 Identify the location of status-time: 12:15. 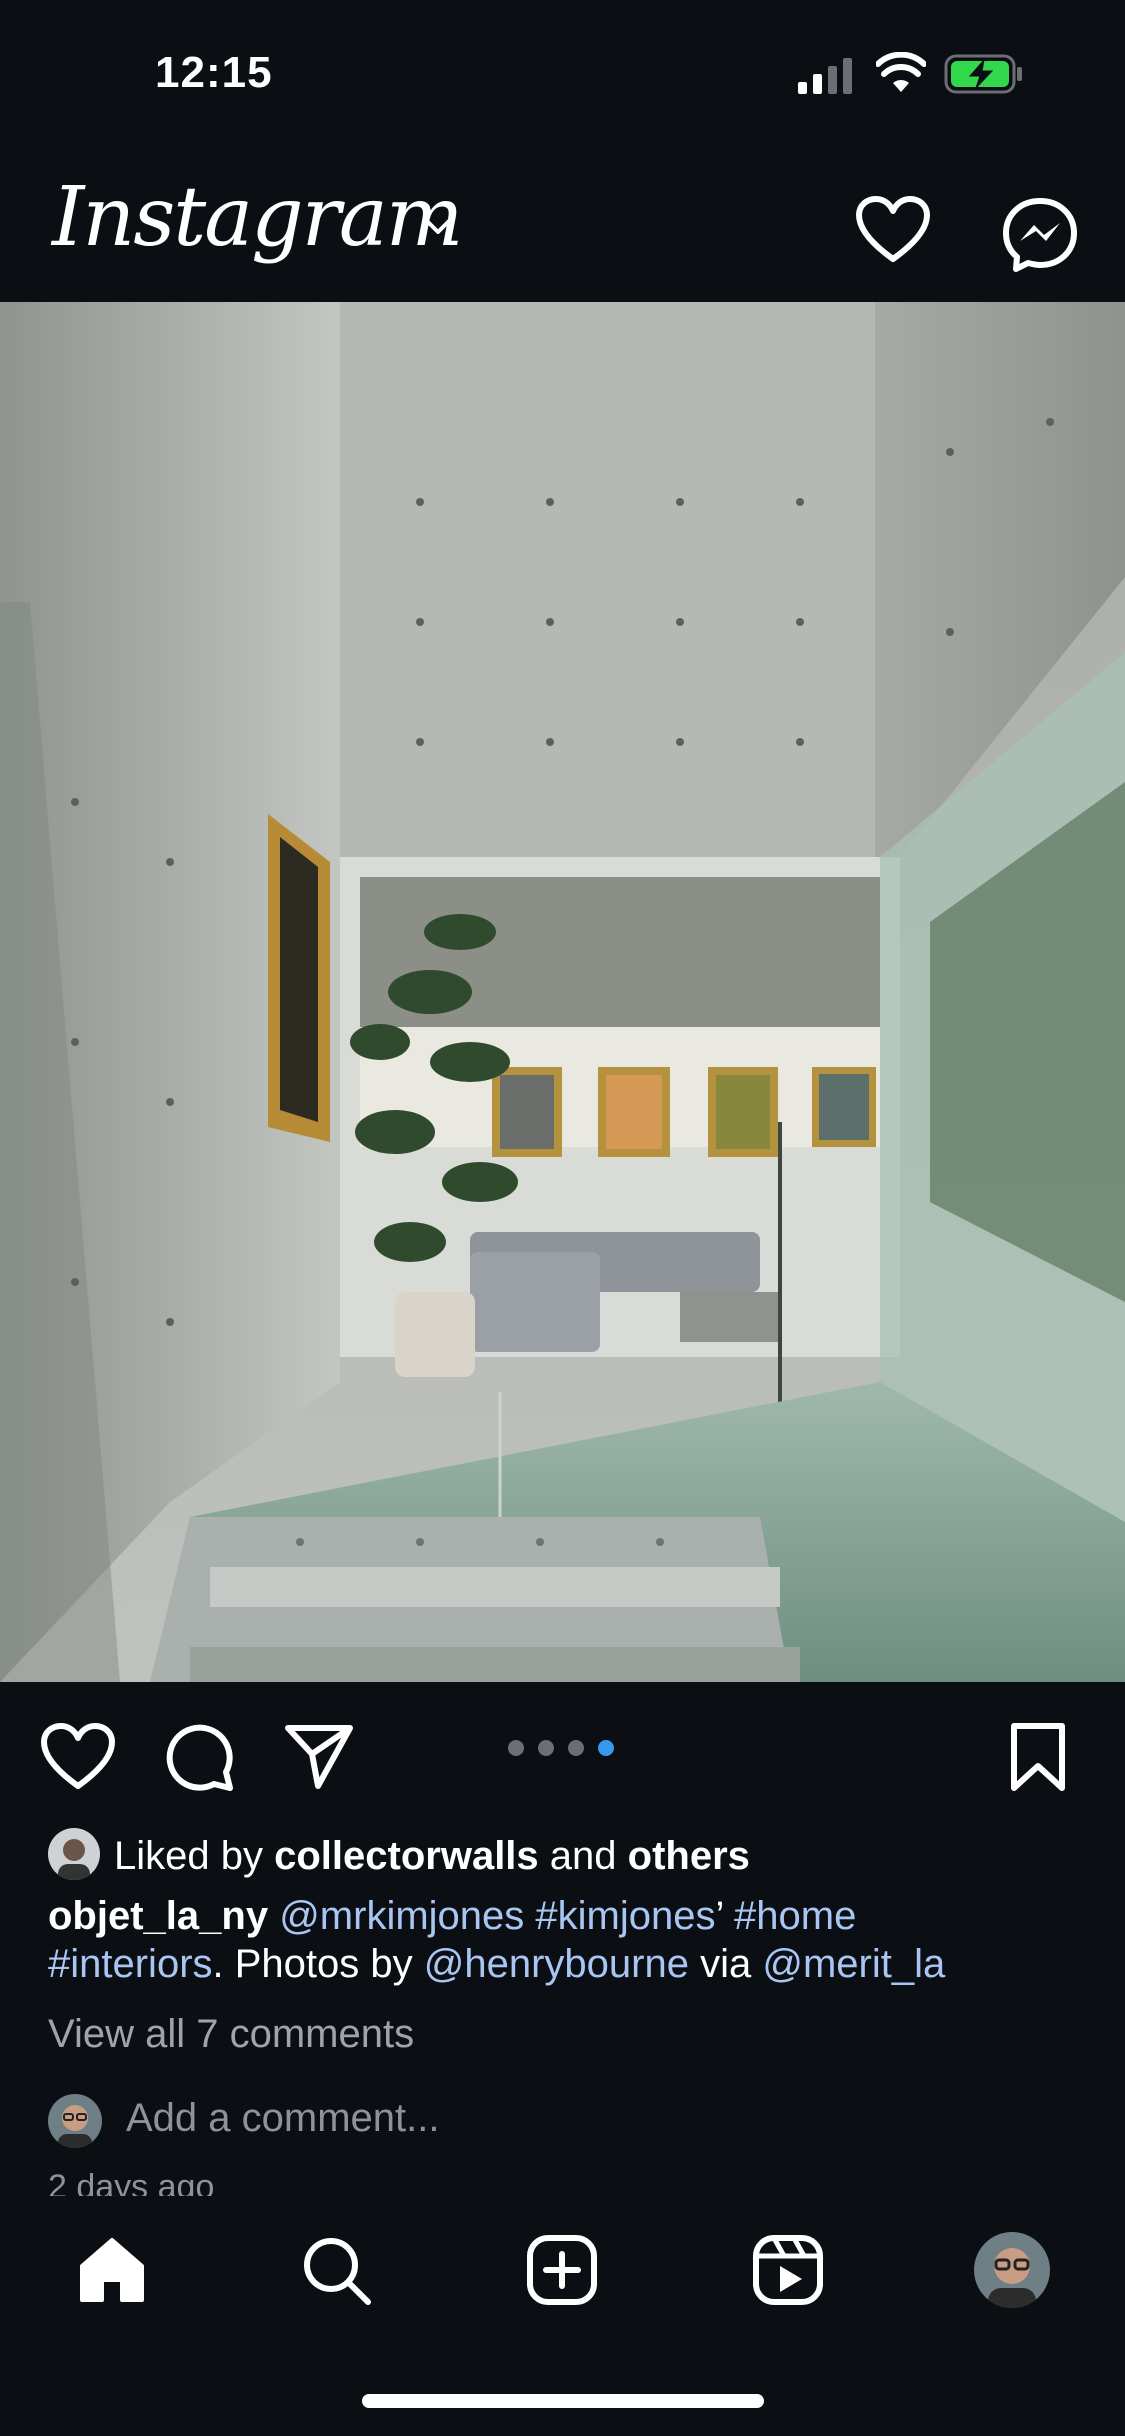
(214, 72).